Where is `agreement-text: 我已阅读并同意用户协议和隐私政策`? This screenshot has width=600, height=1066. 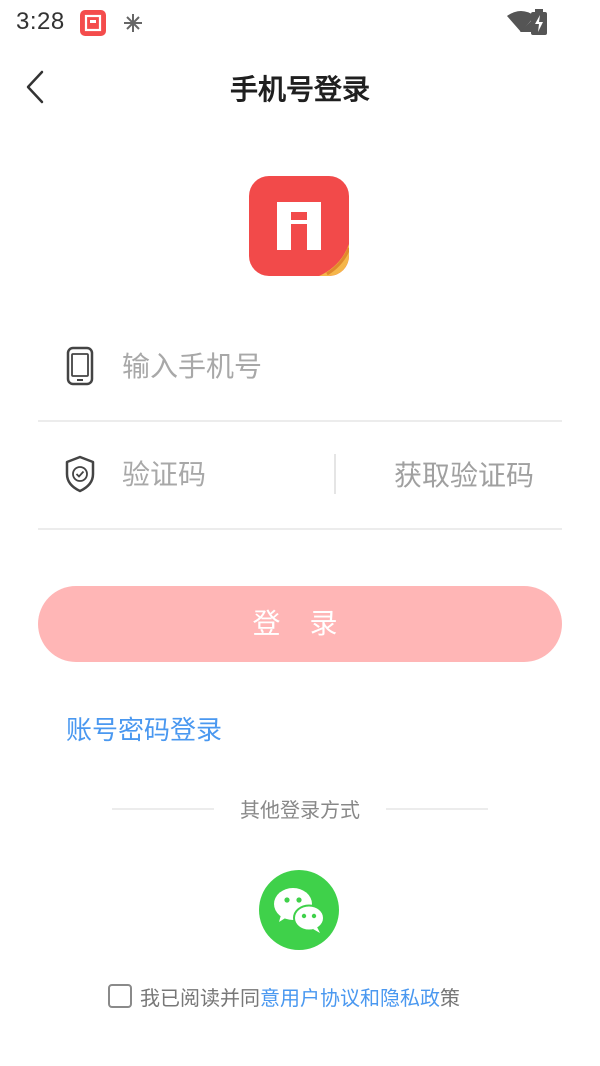
agreement-text: 我已阅读并同意用户协议和隐私政策 is located at coordinates (300, 996).